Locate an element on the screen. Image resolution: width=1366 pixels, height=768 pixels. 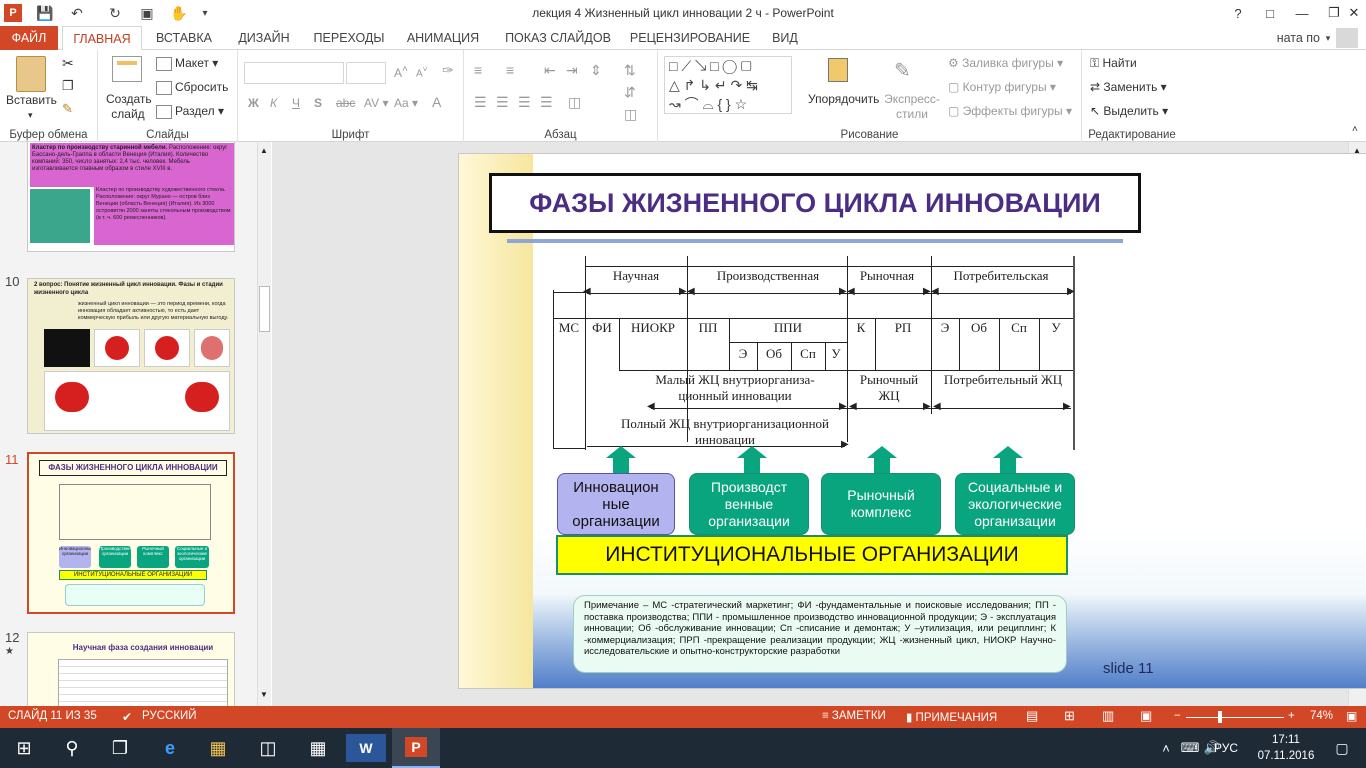
reset-button: Сбросить is located at coordinates (192, 87).